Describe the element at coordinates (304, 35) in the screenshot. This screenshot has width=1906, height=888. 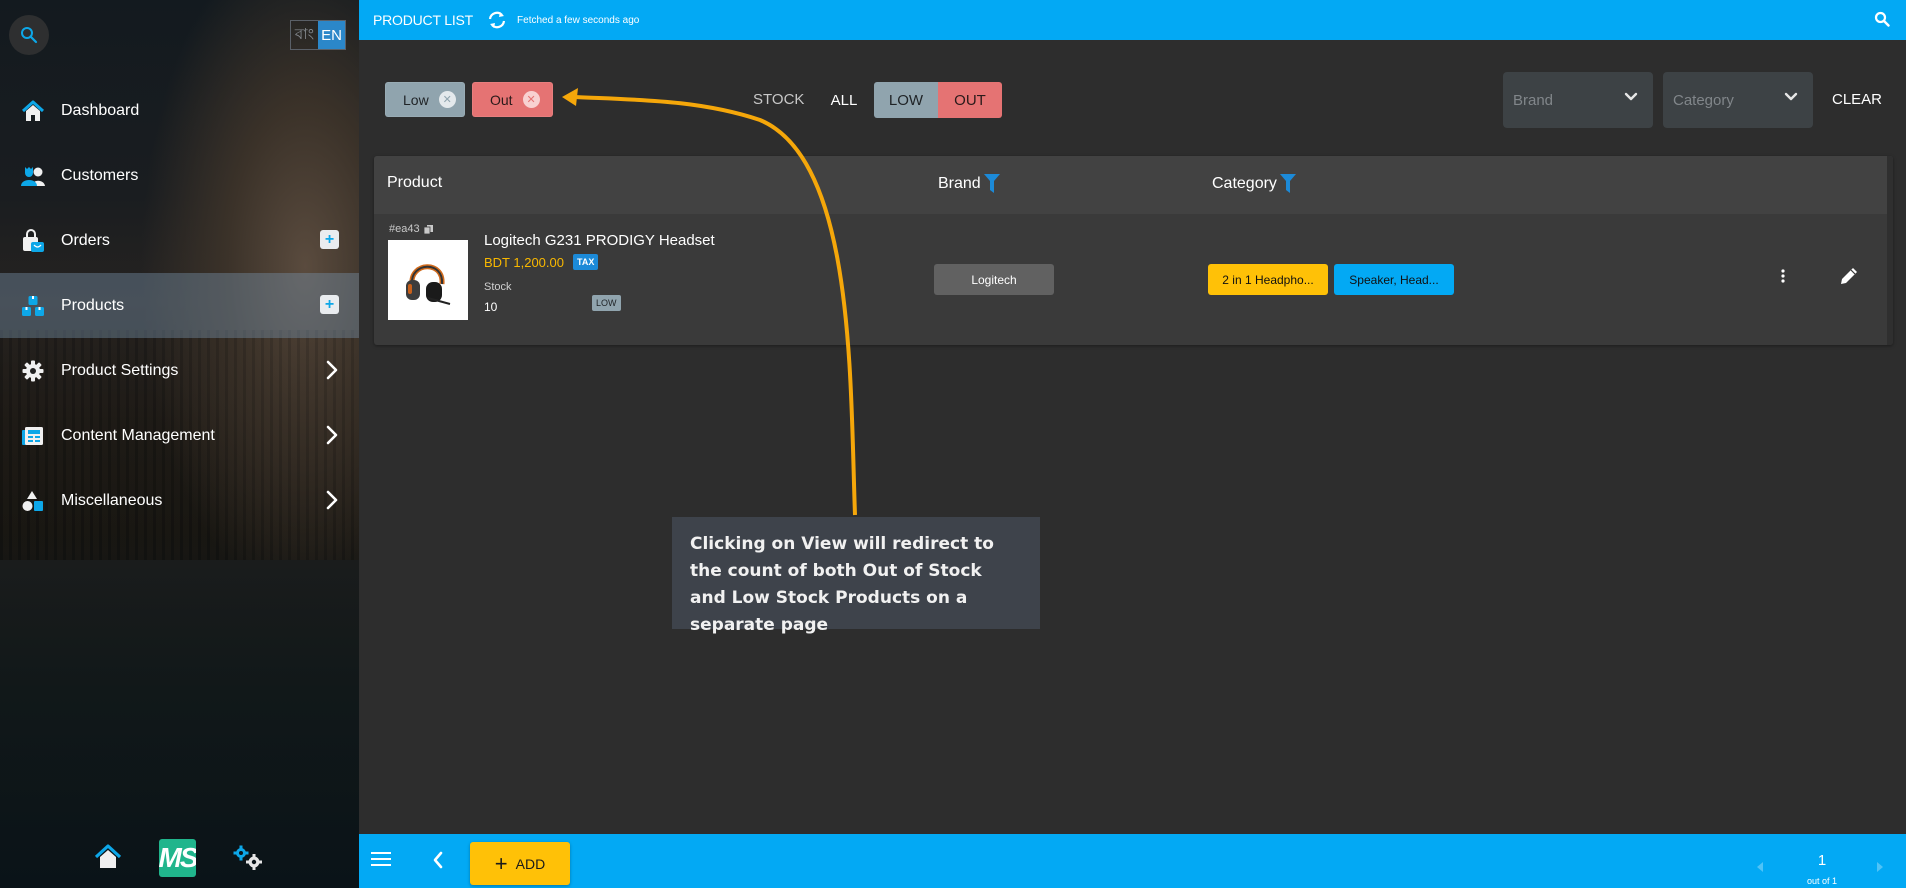
I see `language-bangla: বাং` at that location.